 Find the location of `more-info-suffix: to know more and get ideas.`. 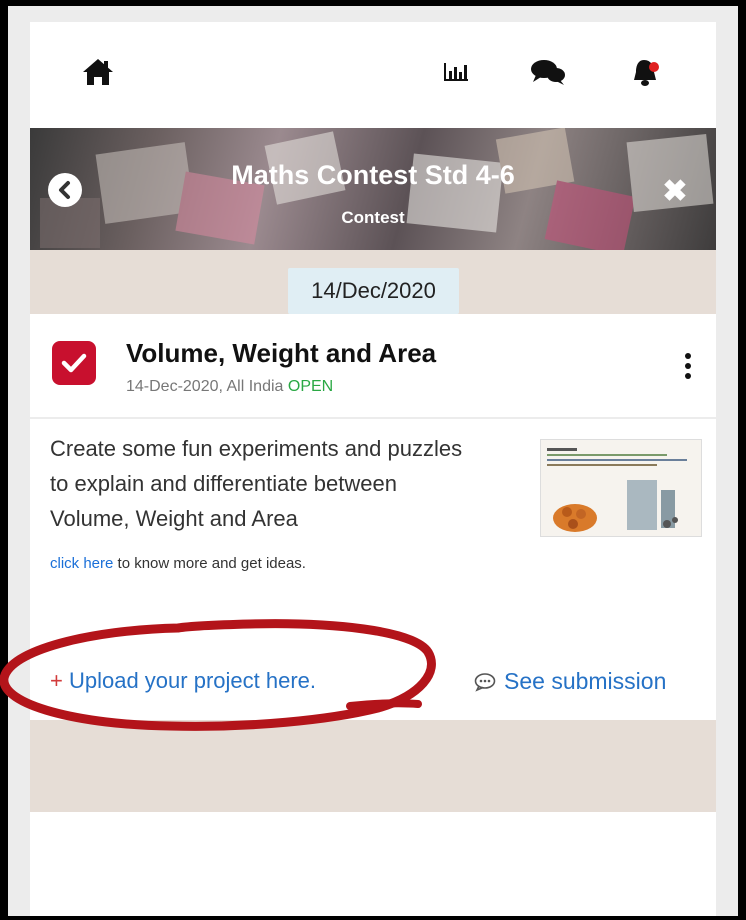

more-info-suffix: to know more and get ideas. is located at coordinates (209, 563).